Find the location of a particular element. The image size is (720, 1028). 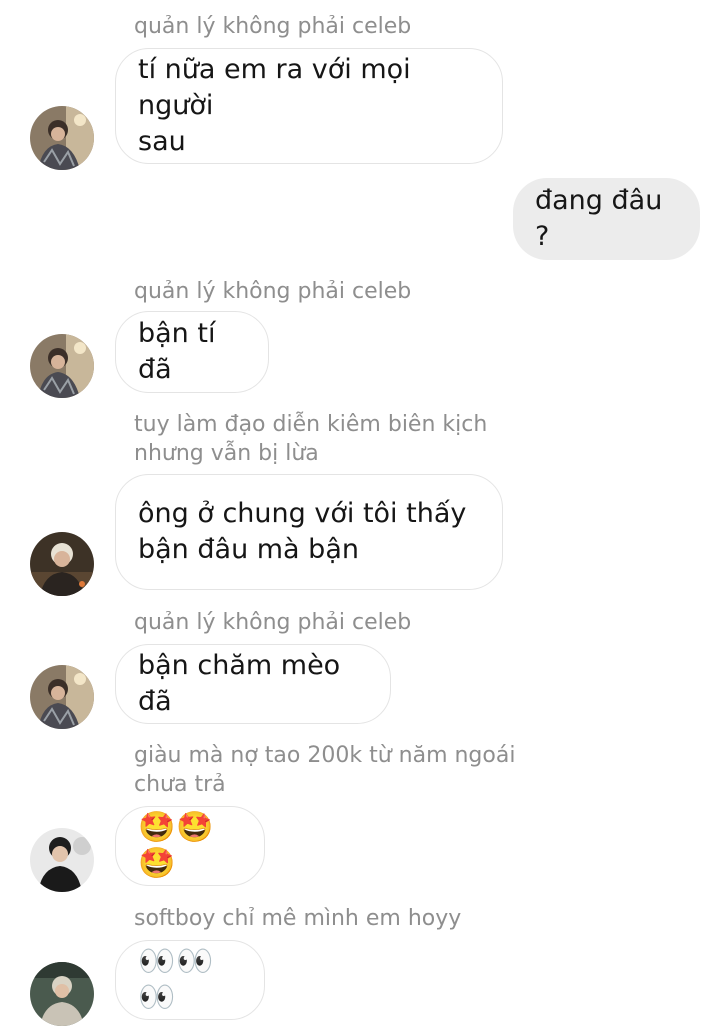

message-bubble-outgoing: đang đâu ? is located at coordinates (606, 219).